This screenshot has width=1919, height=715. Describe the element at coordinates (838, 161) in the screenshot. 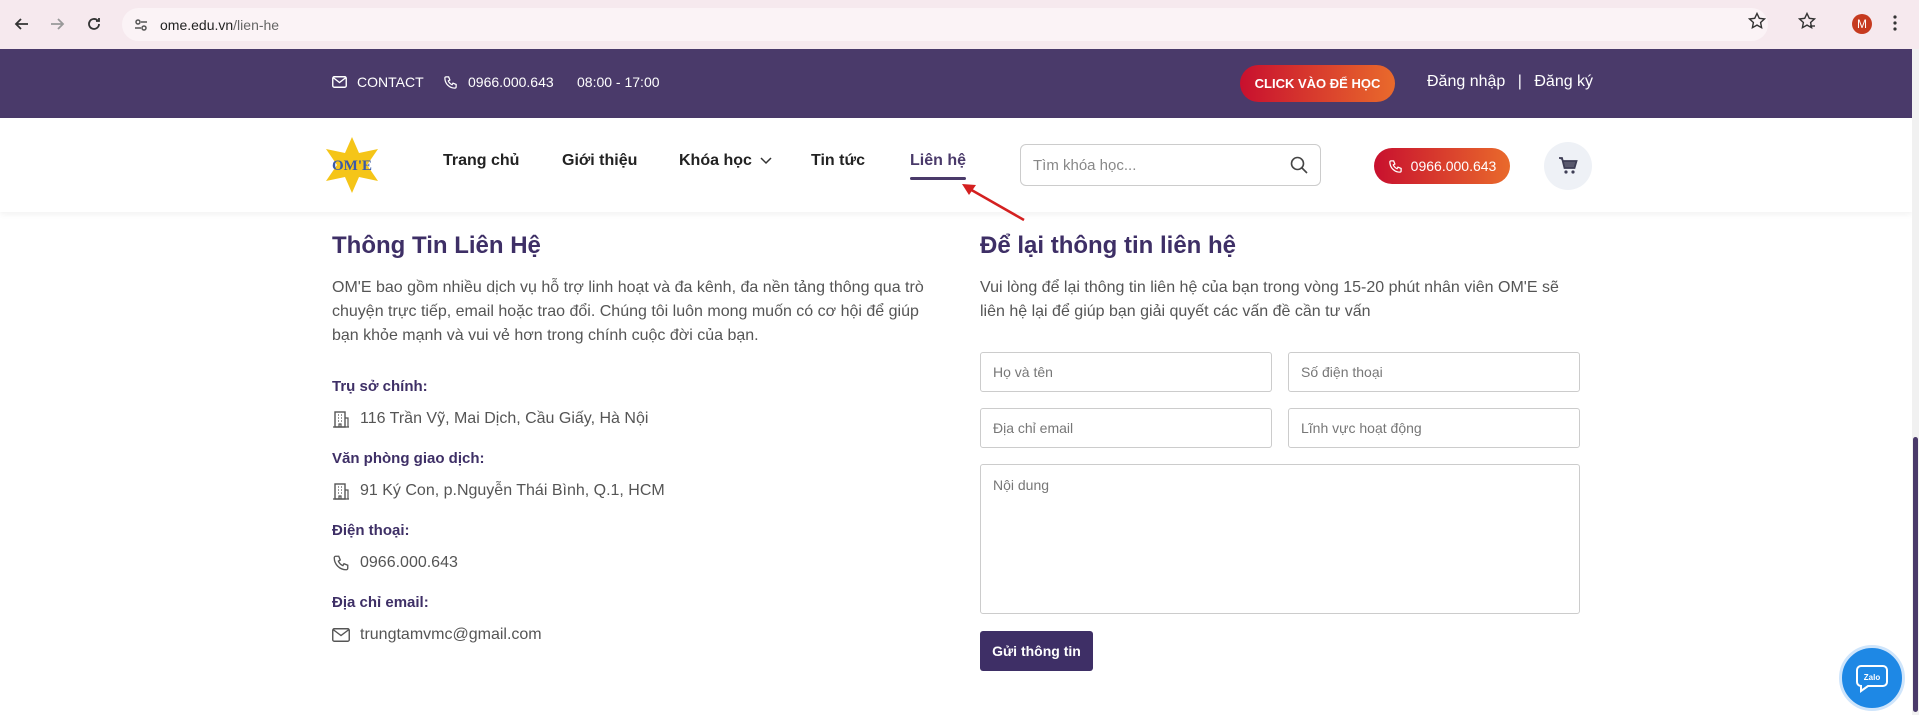

I see `nav-news: Tin tức` at that location.